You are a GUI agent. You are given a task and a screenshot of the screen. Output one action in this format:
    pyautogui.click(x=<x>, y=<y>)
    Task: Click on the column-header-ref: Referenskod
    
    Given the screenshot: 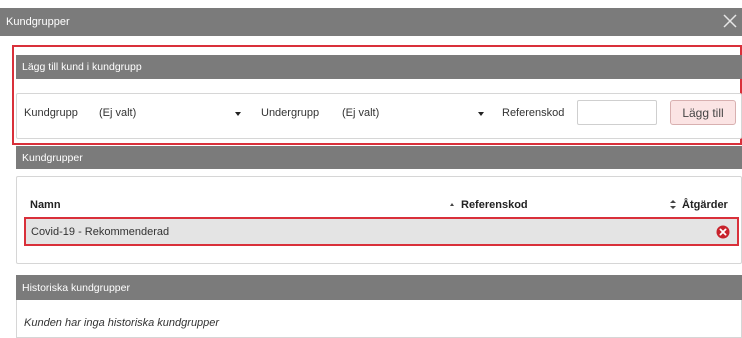 What is the action you would take?
    pyautogui.click(x=494, y=205)
    